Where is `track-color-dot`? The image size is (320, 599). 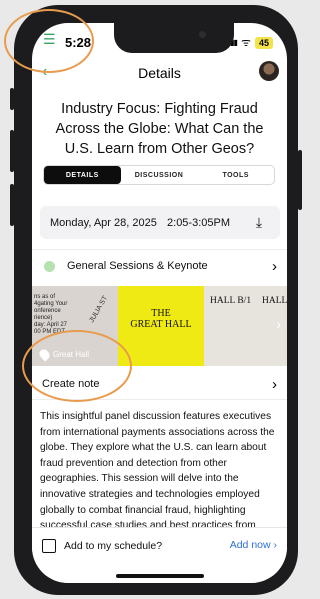
track-color-dot is located at coordinates (49, 266).